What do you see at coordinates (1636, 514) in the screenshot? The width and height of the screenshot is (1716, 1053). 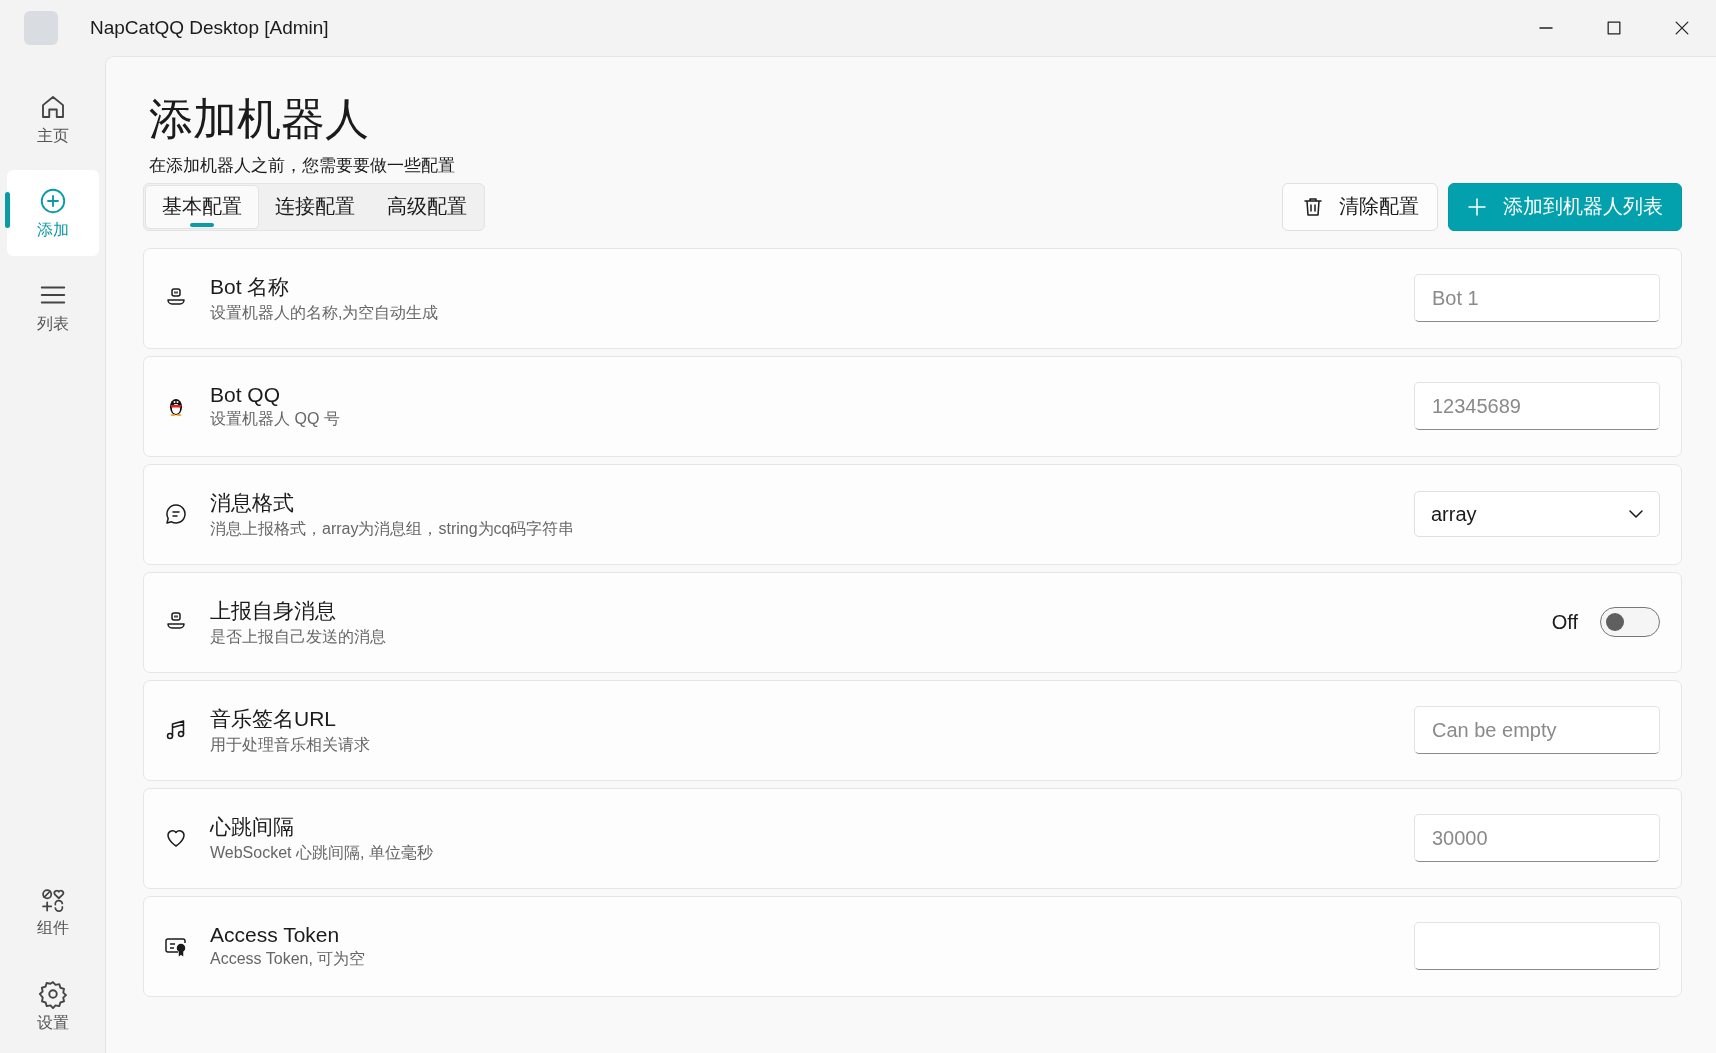 I see `chevron-down-icon` at bounding box center [1636, 514].